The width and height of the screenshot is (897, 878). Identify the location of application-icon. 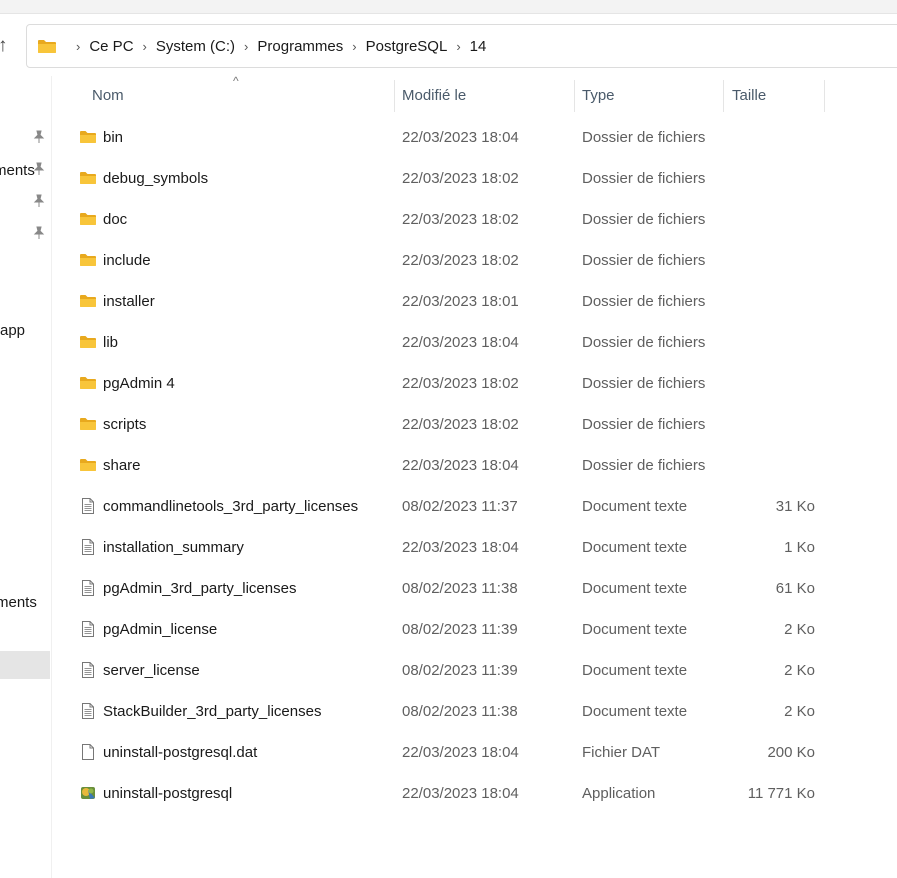
(88, 793).